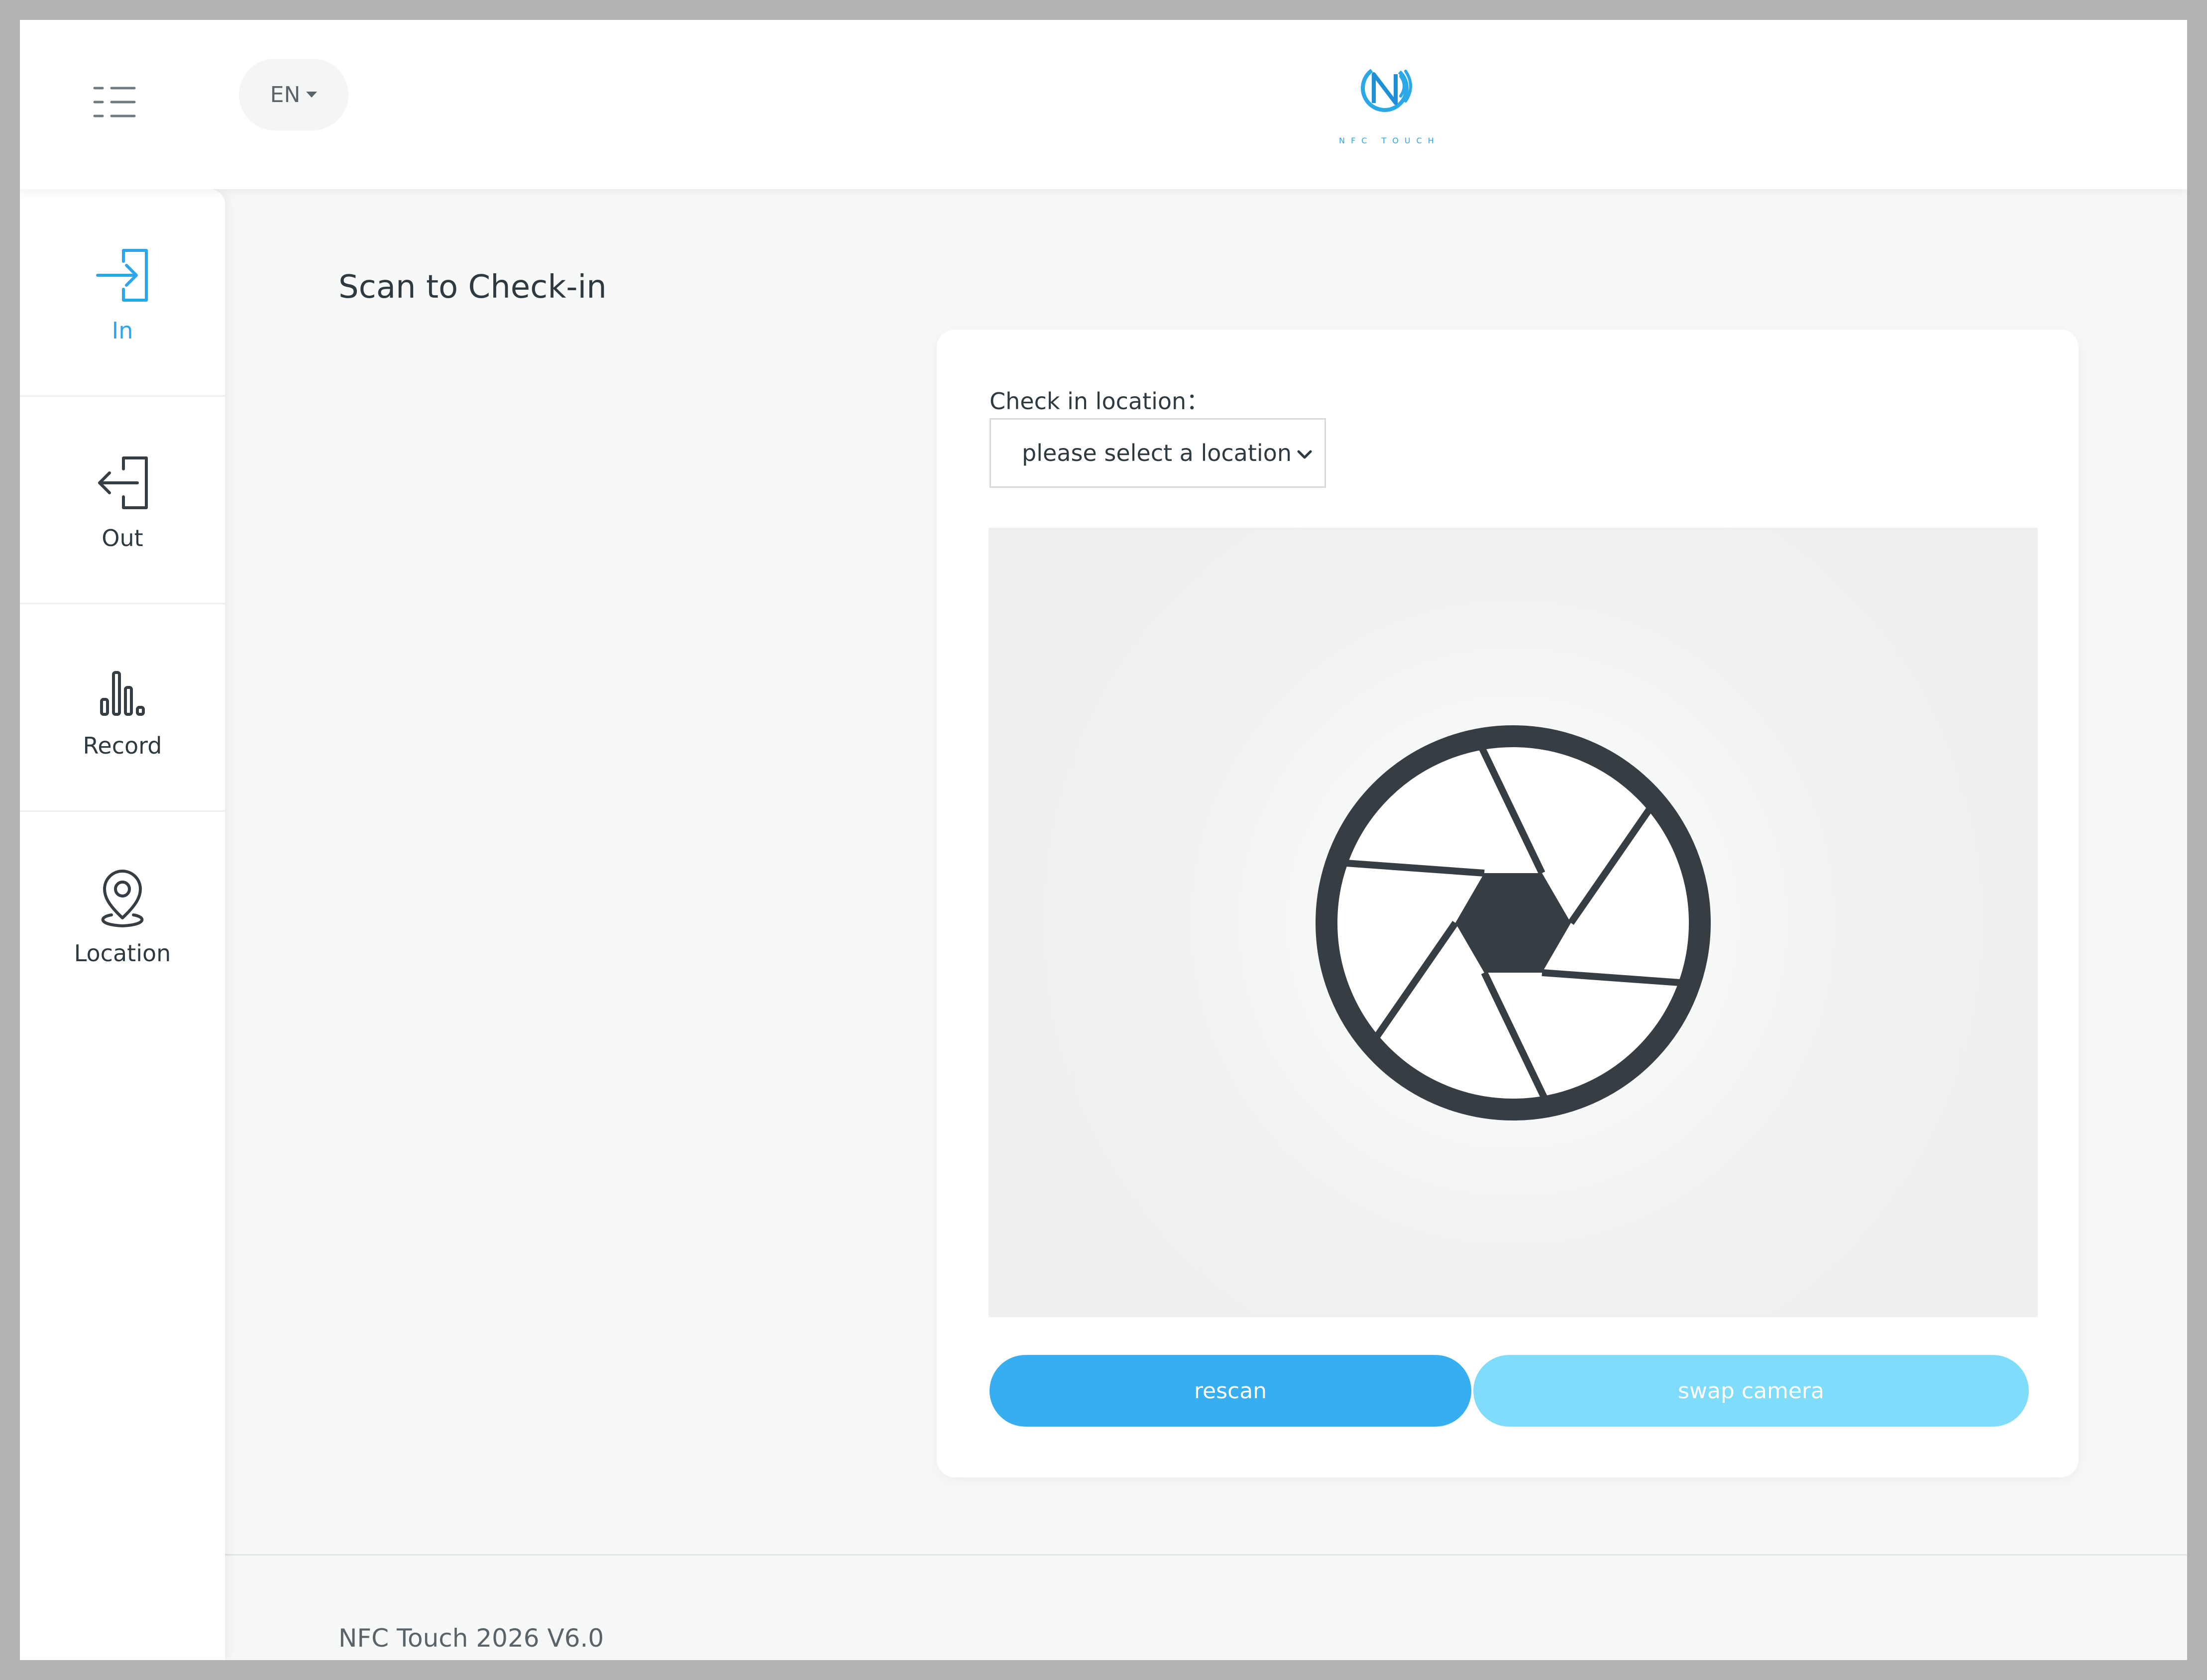 The width and height of the screenshot is (2207, 1680). I want to click on nfc-touch-logo: NFC TOUCH, so click(1389, 104).